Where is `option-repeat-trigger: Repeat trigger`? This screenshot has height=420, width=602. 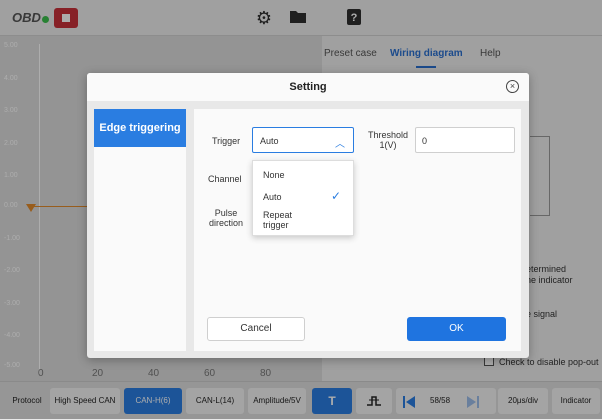 option-repeat-trigger: Repeat trigger is located at coordinates (277, 220).